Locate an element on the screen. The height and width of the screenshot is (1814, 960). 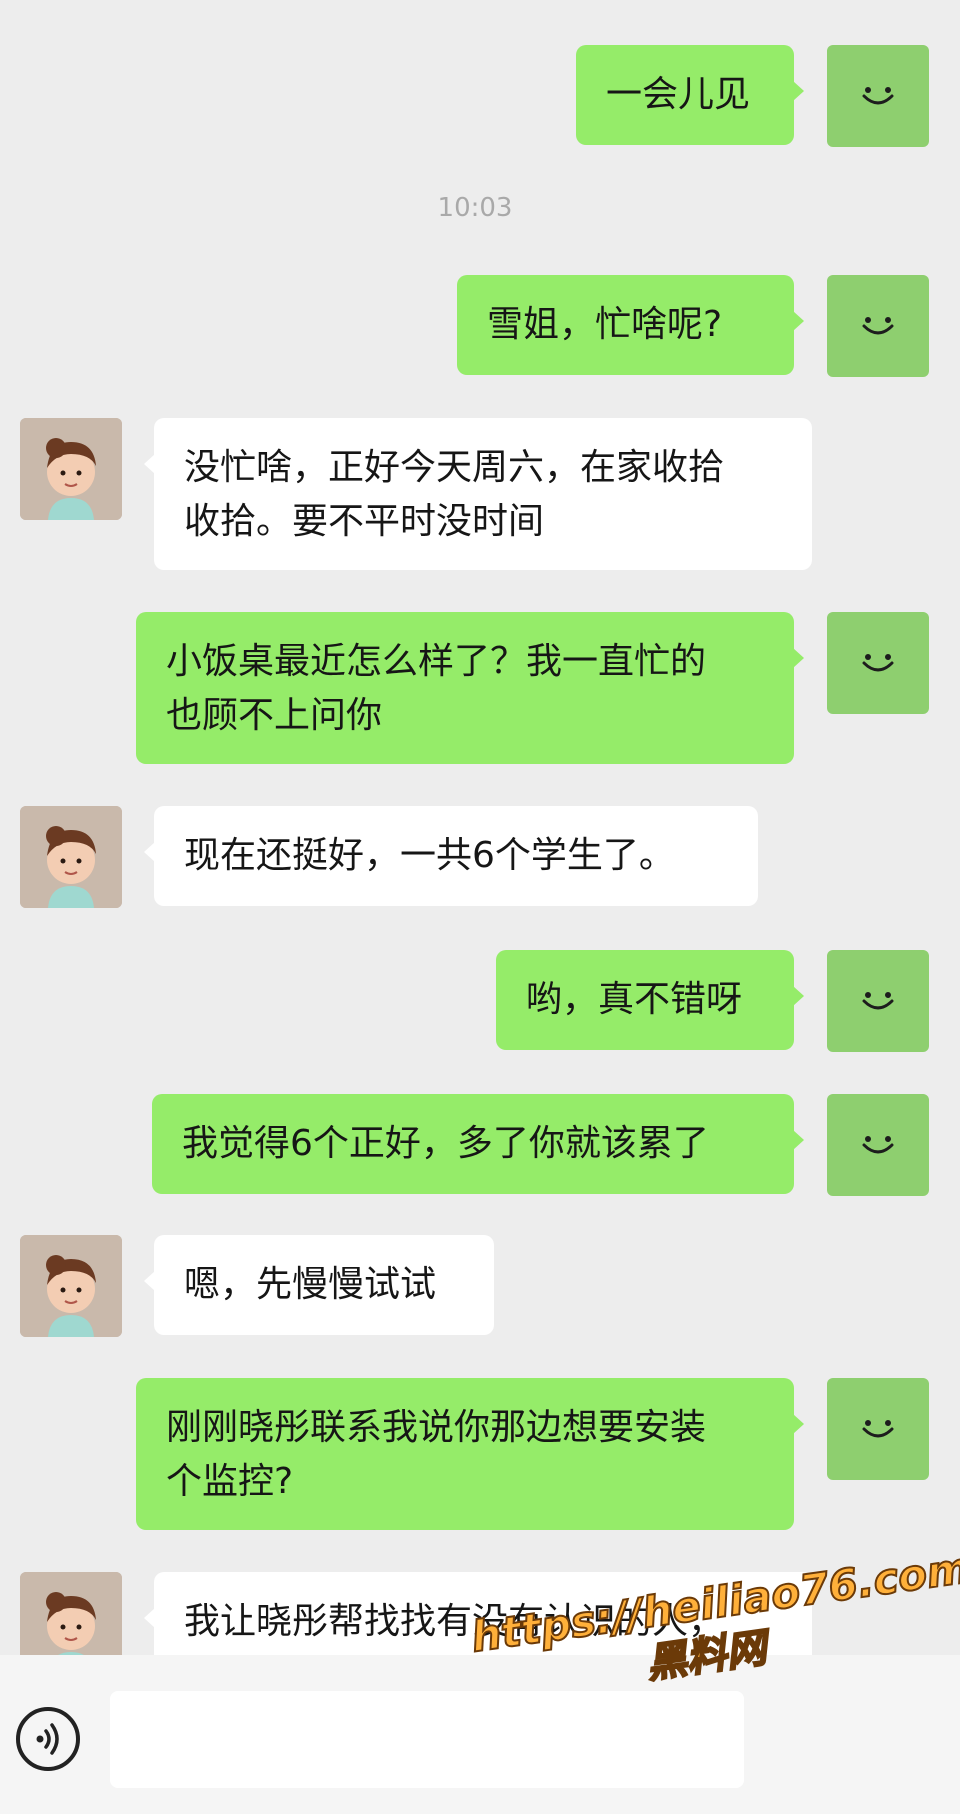
message-bubble: 我觉得6个正好，多了你就该累了 is located at coordinates (478, 1144).